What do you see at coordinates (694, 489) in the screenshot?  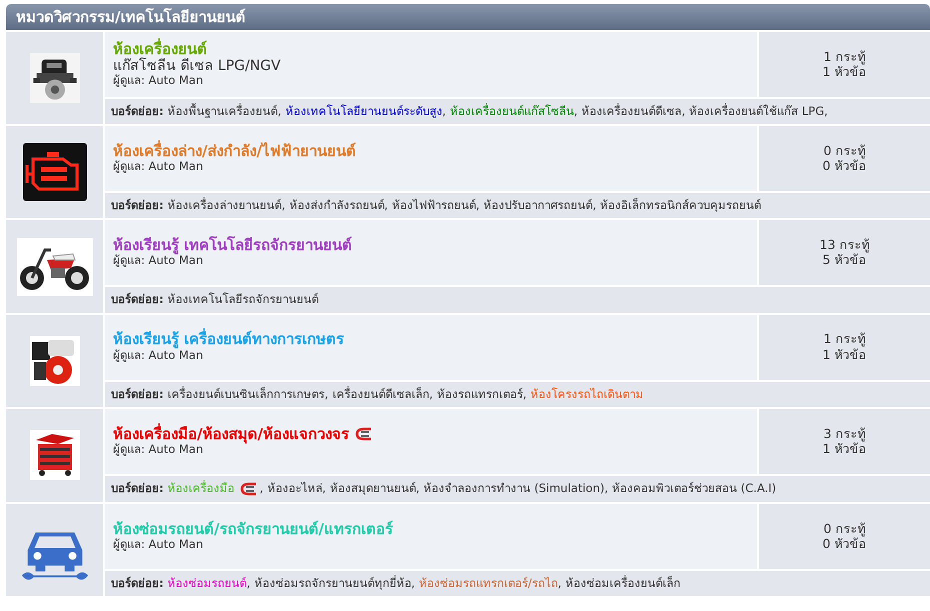 I see `subforum-link: ห้องคอมพิวเตอร์ช่วยสอน (C.A.I)` at bounding box center [694, 489].